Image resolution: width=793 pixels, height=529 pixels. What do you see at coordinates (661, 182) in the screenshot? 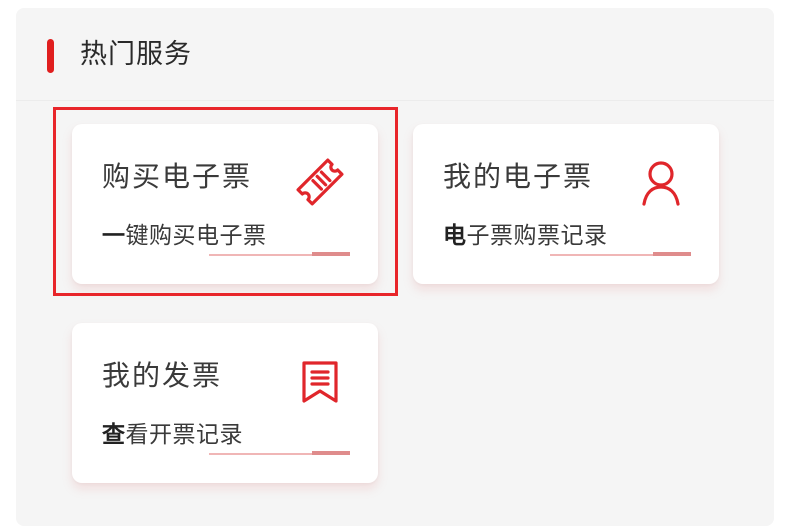
I see `user-icon` at bounding box center [661, 182].